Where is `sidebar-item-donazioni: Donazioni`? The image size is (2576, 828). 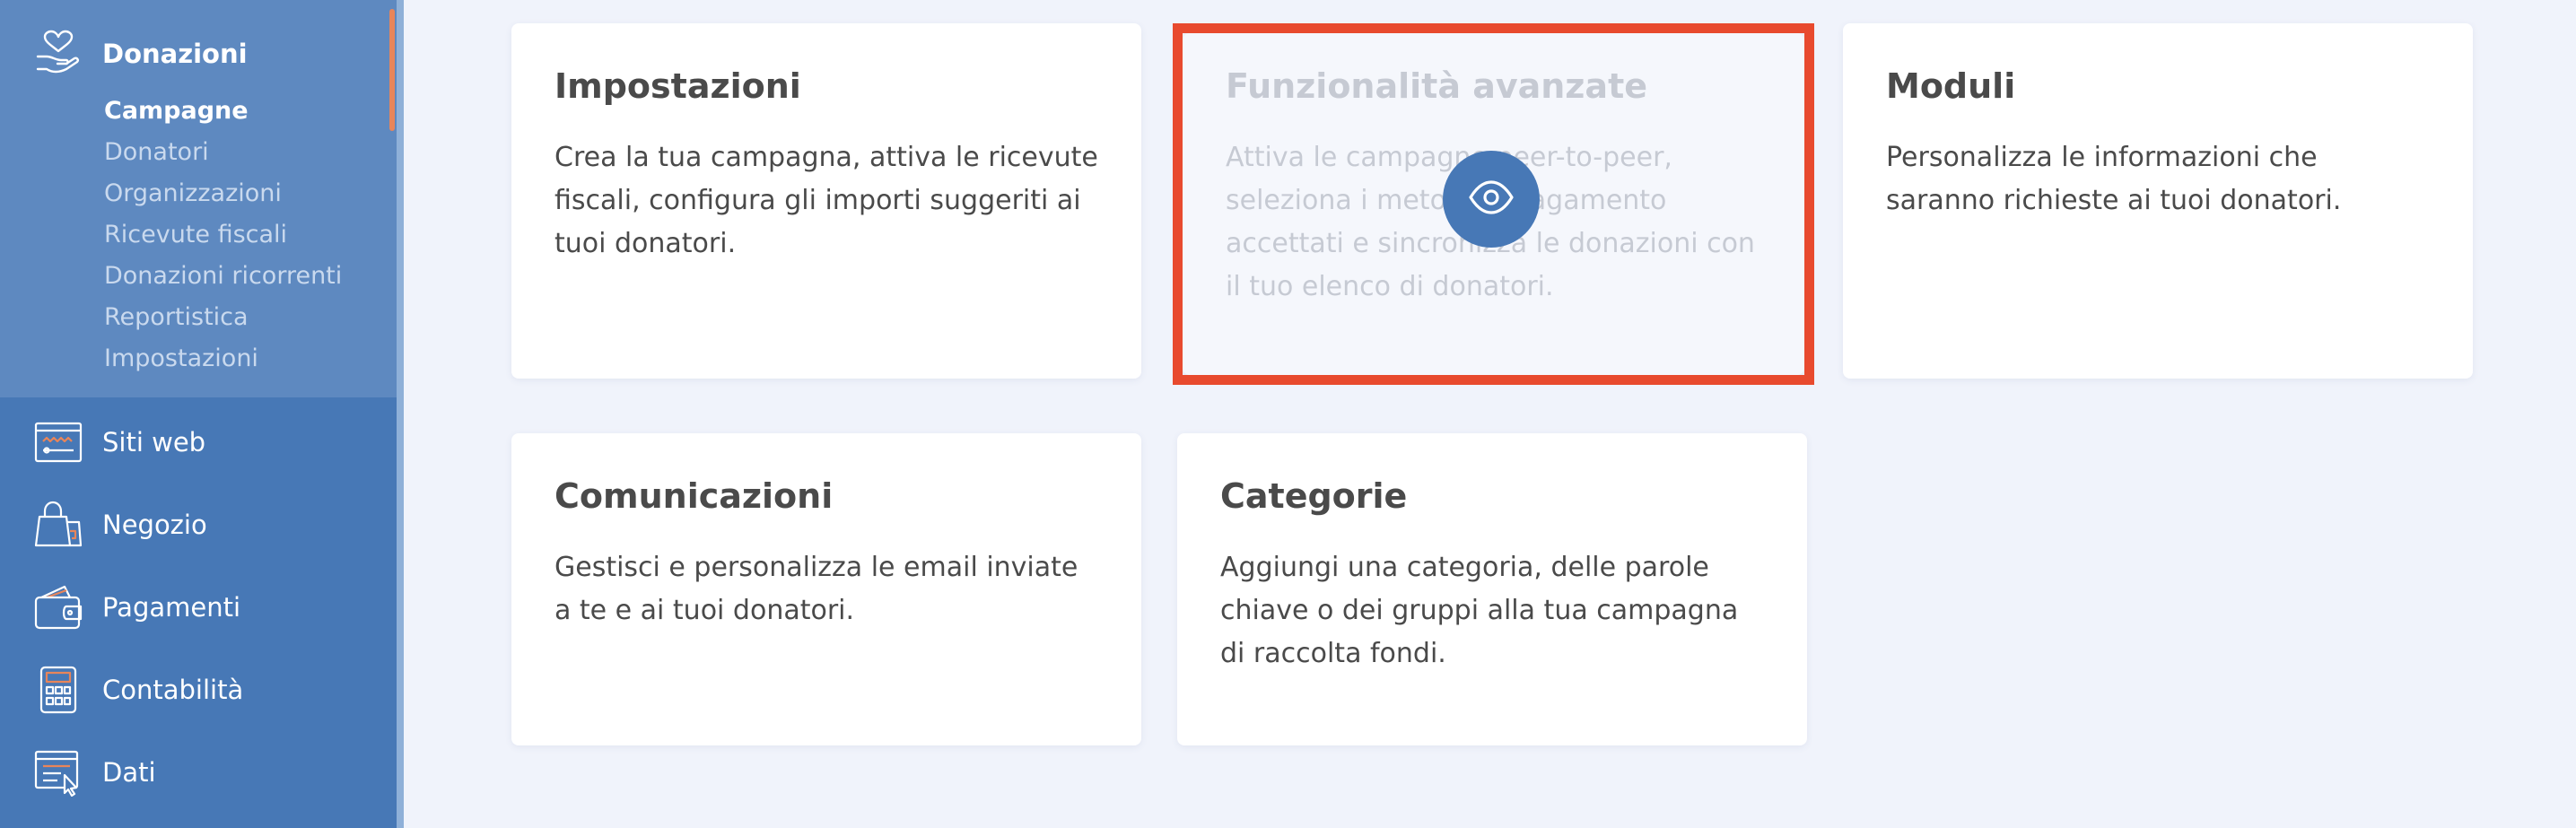 sidebar-item-donazioni: Donazioni is located at coordinates (205, 54).